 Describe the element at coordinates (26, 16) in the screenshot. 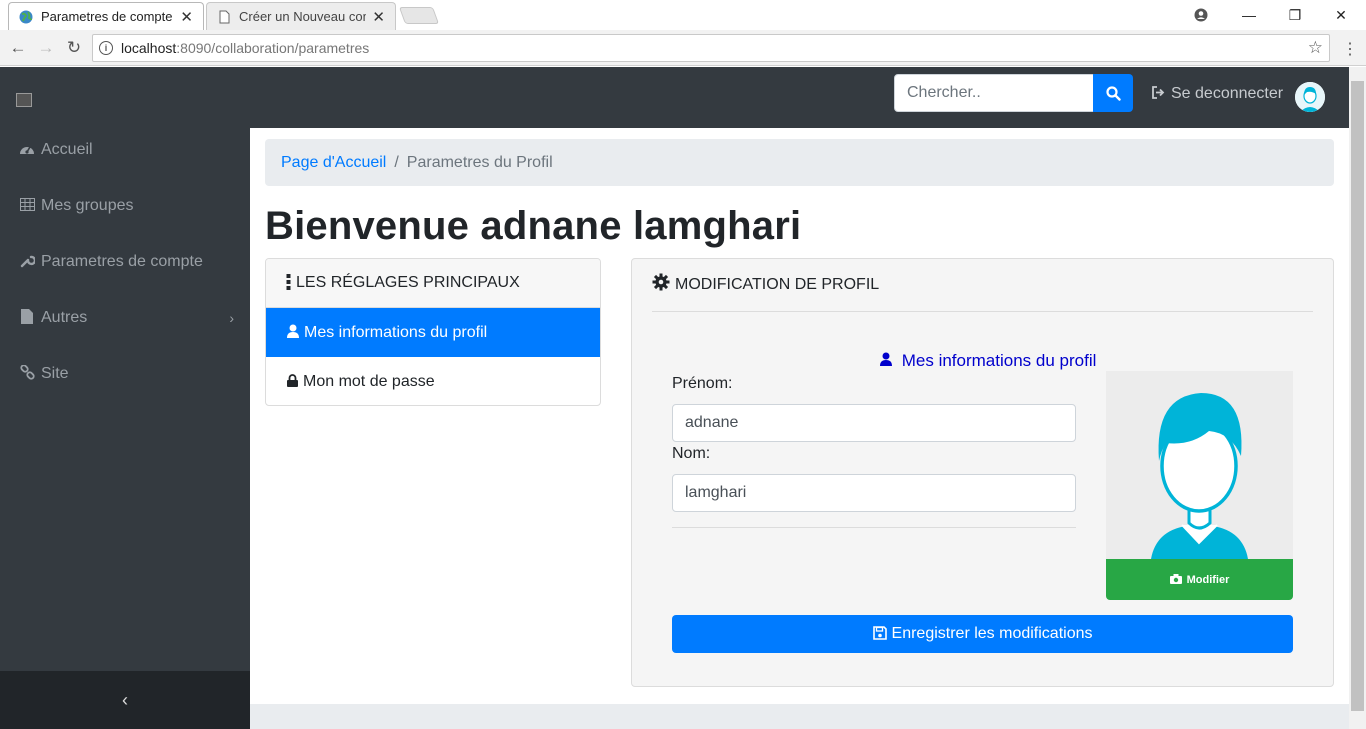

I see `globe-icon` at that location.